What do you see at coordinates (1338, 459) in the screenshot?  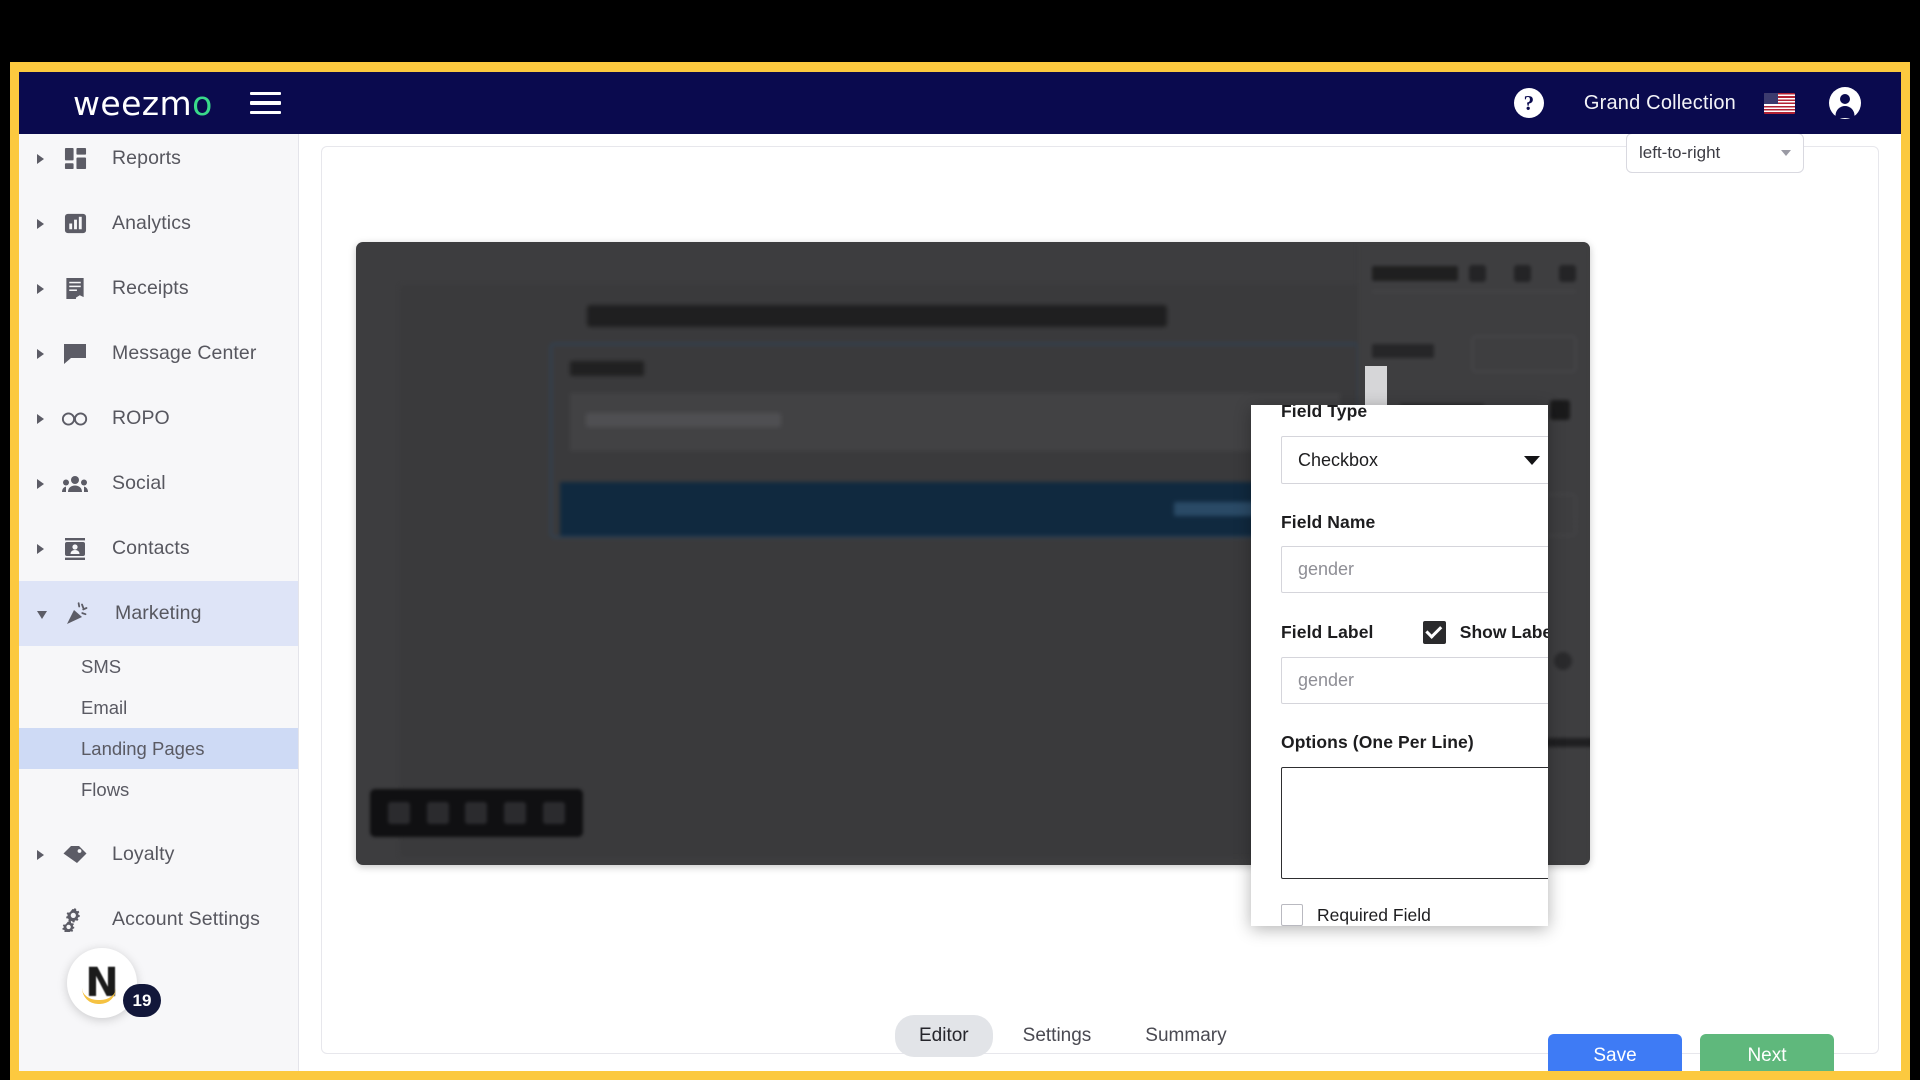 I see `field-type-value: Checkbox` at bounding box center [1338, 459].